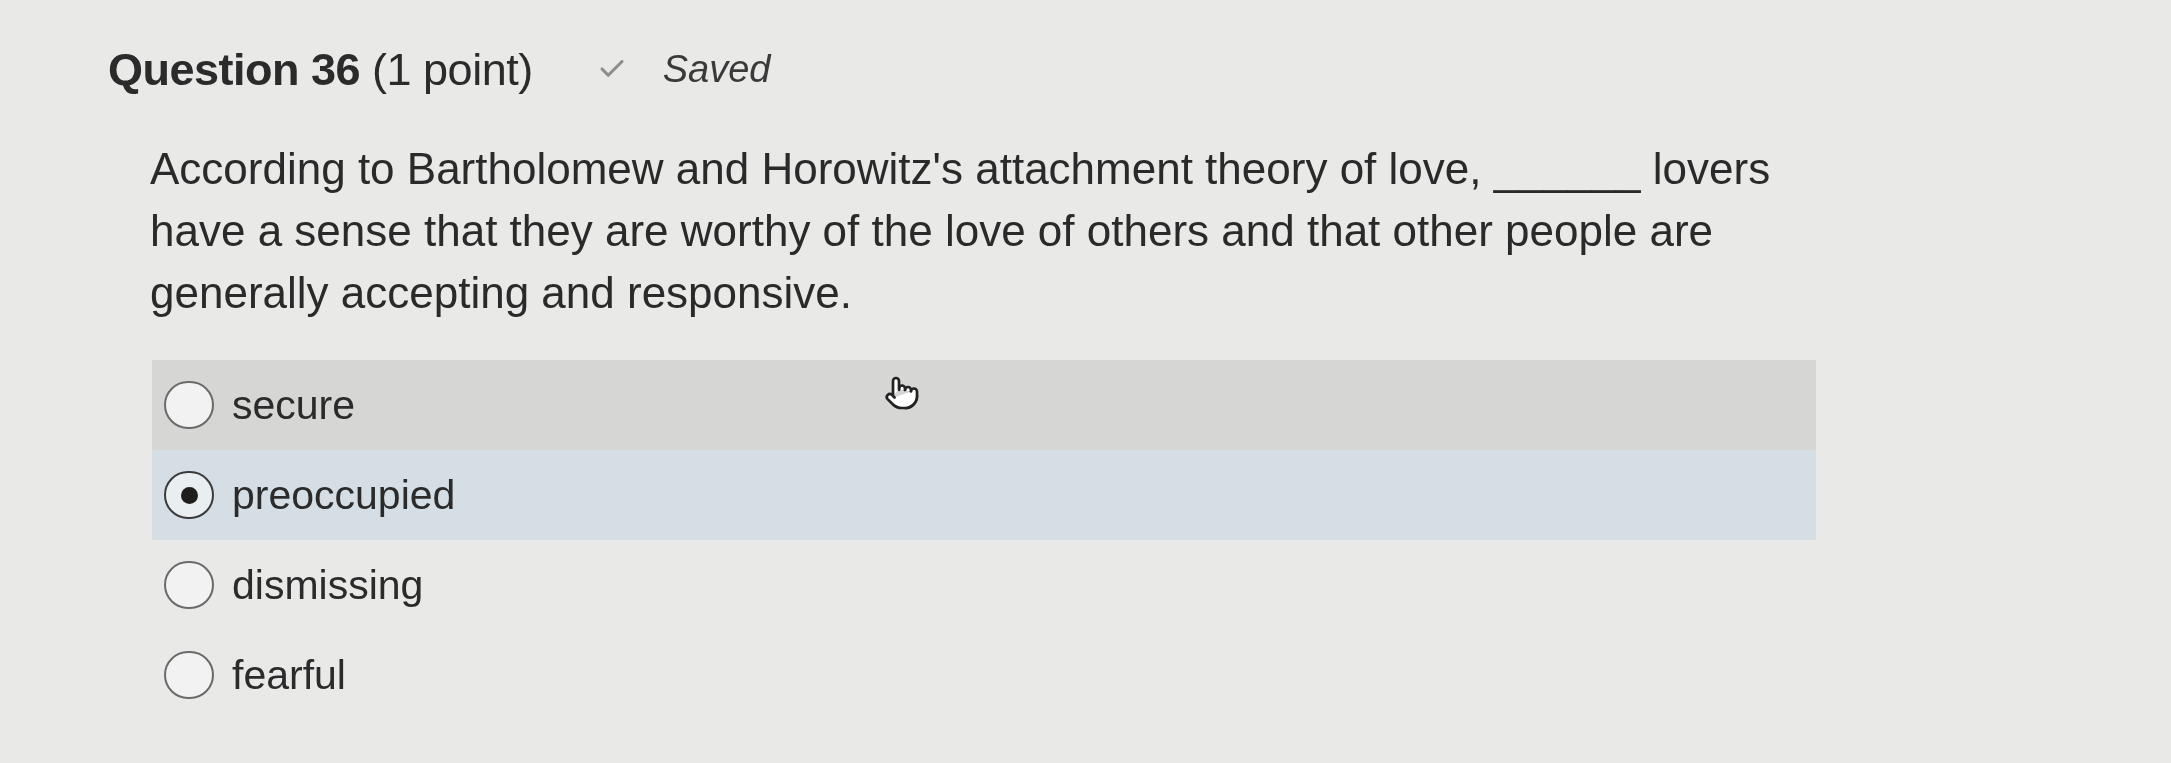 This screenshot has height=763, width=2171. I want to click on answer-option: fearful, so click(984, 675).